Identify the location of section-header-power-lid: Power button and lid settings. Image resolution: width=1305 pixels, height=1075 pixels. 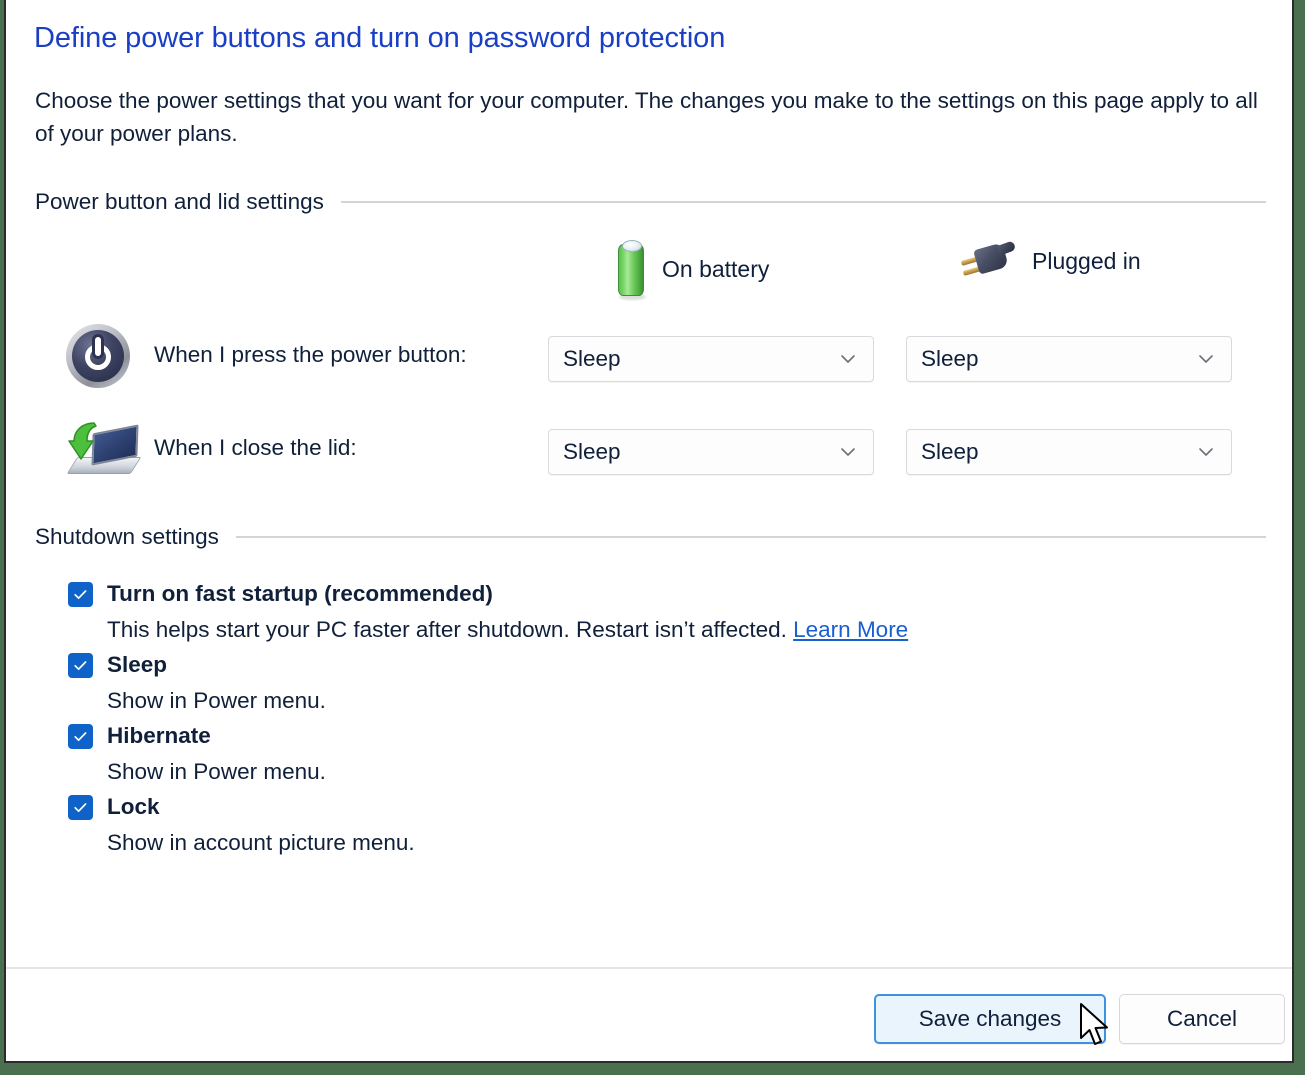
(650, 202).